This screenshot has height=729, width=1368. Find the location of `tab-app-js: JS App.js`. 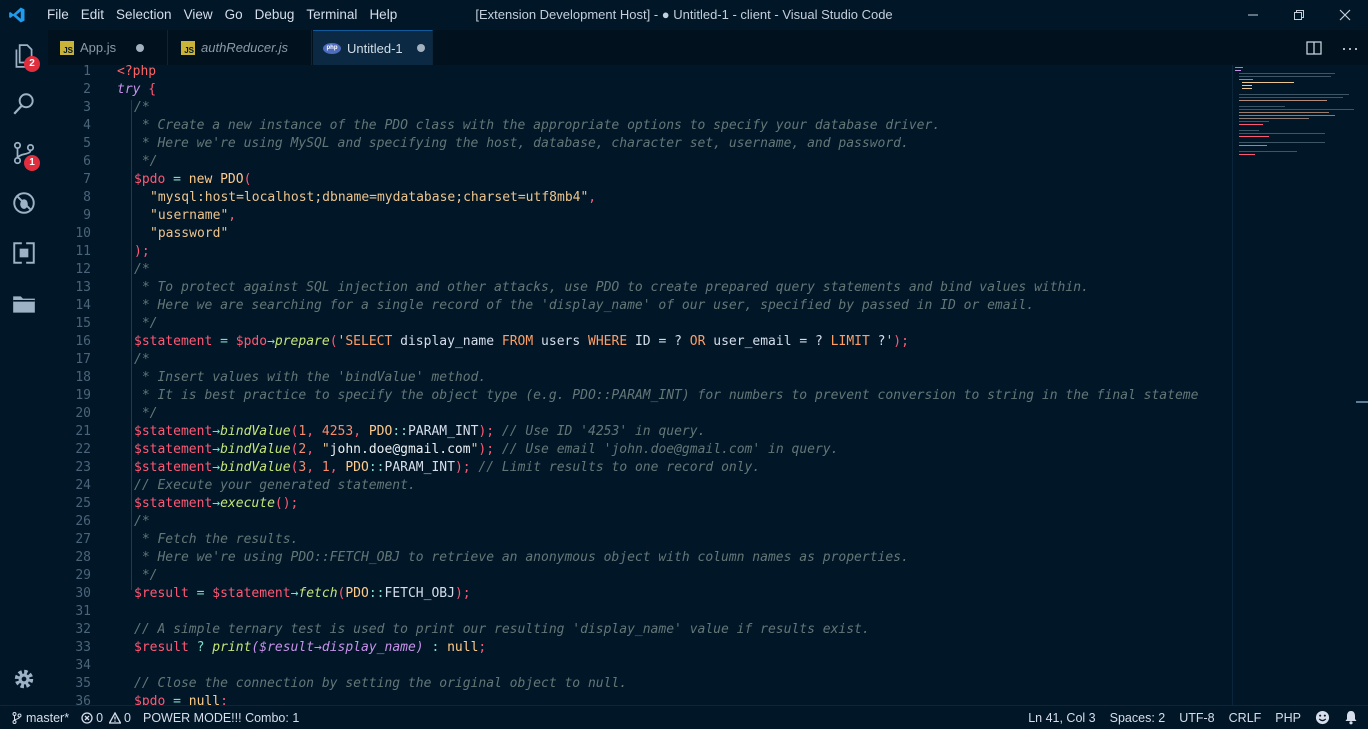

tab-app-js: JS App.js is located at coordinates (108, 47).